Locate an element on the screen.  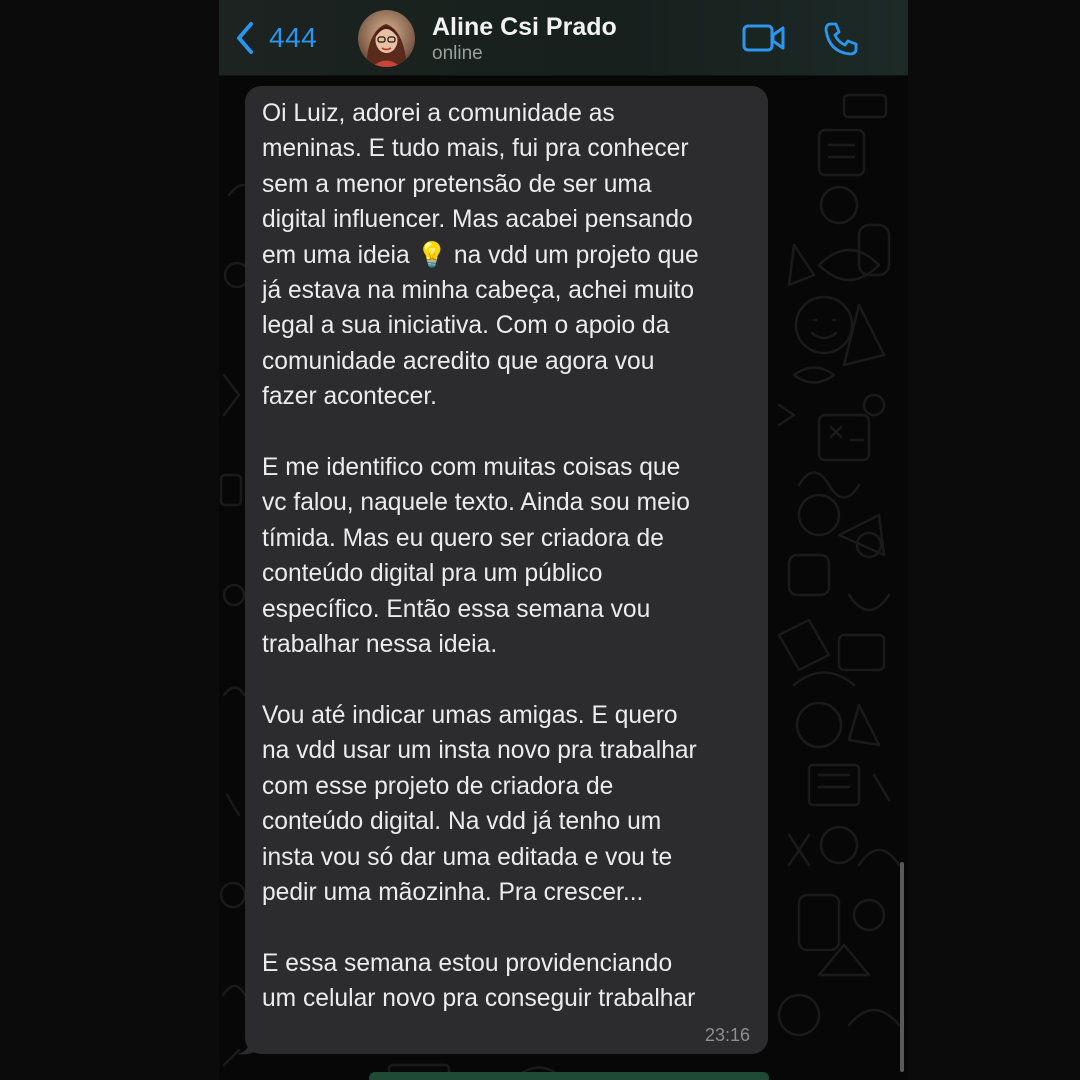
unread-count: 444 is located at coordinates (293, 37).